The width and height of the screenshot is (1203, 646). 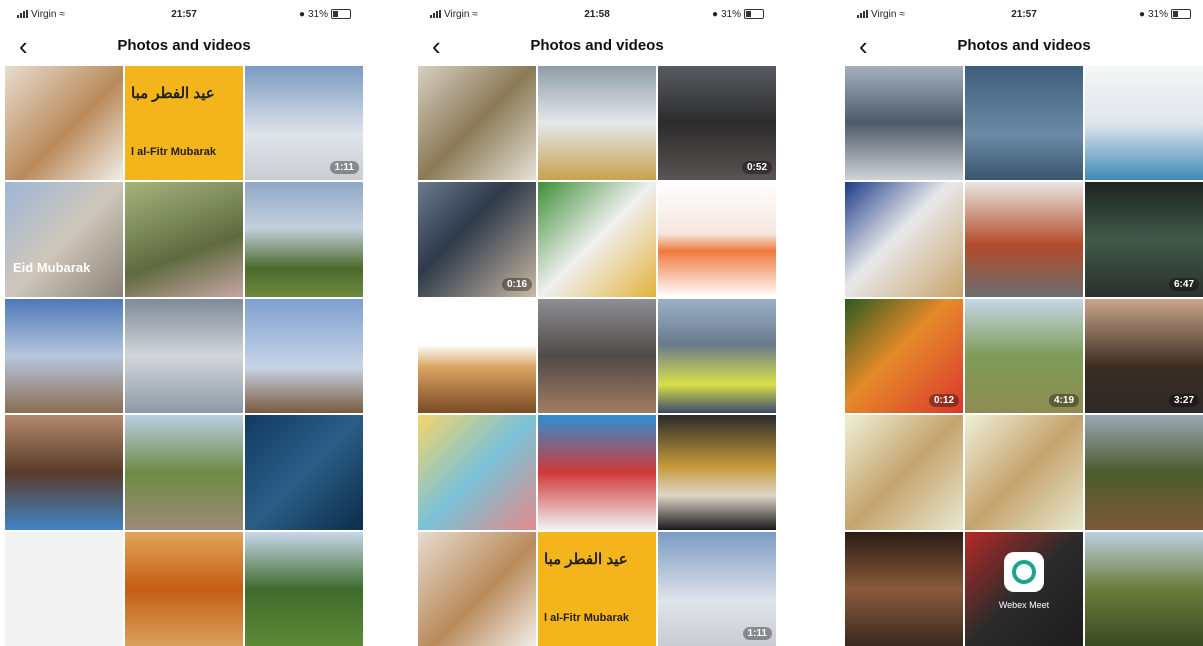 I want to click on media-thumbnail: 3:27, so click(x=1144, y=356).